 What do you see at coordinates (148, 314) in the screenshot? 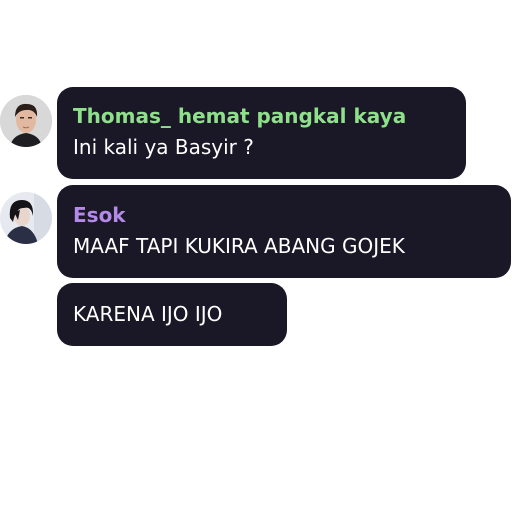
I see `message-text: KARENA IJO IJO` at bounding box center [148, 314].